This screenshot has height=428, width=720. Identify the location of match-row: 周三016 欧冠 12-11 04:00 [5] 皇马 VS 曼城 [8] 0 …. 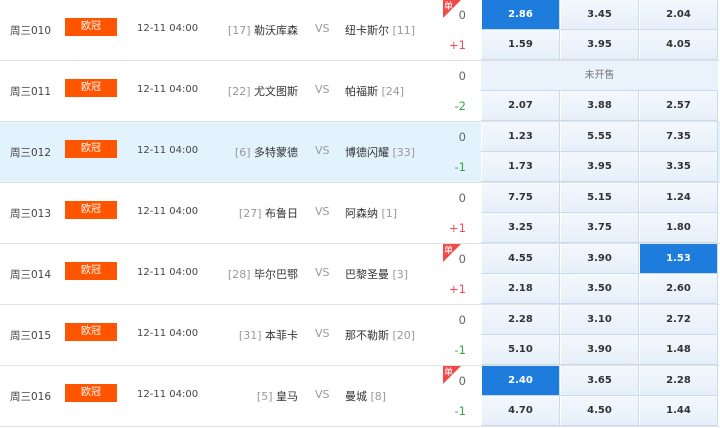
(360, 396).